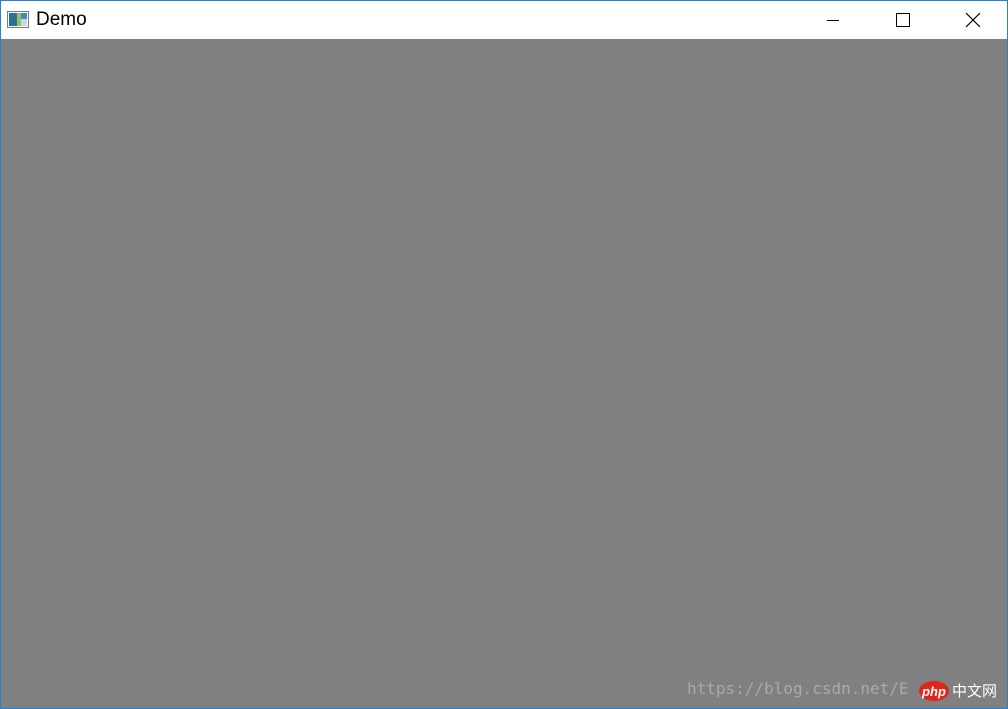 The image size is (1008, 709). Describe the element at coordinates (18, 19) in the screenshot. I see `app-window-icon` at that location.